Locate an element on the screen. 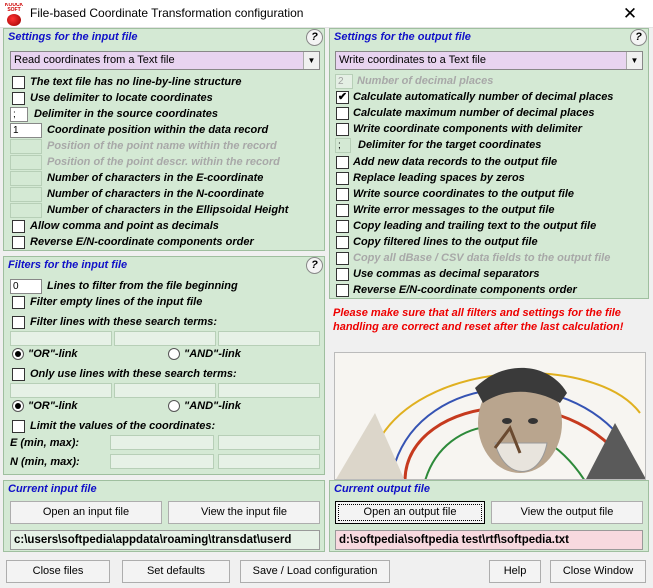 Image resolution: width=653 pixels, height=588 pixels. current-input-title: Current input file is located at coordinates (52, 489).